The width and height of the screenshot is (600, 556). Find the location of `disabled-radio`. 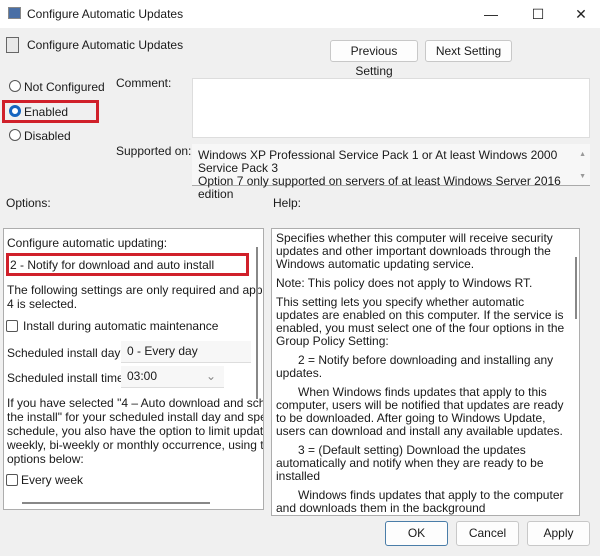

disabled-radio is located at coordinates (15, 135).